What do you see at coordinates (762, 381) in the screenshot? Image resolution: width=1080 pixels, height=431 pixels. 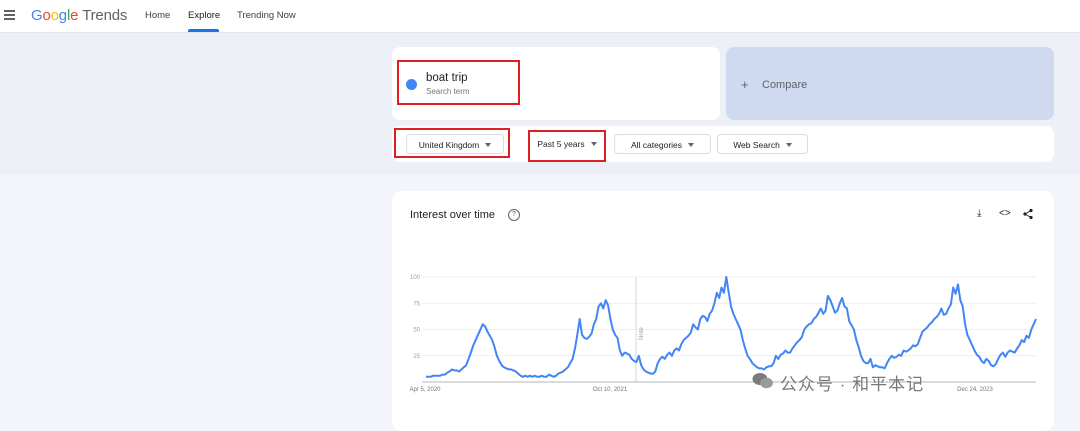 I see `wechat-icon` at bounding box center [762, 381].